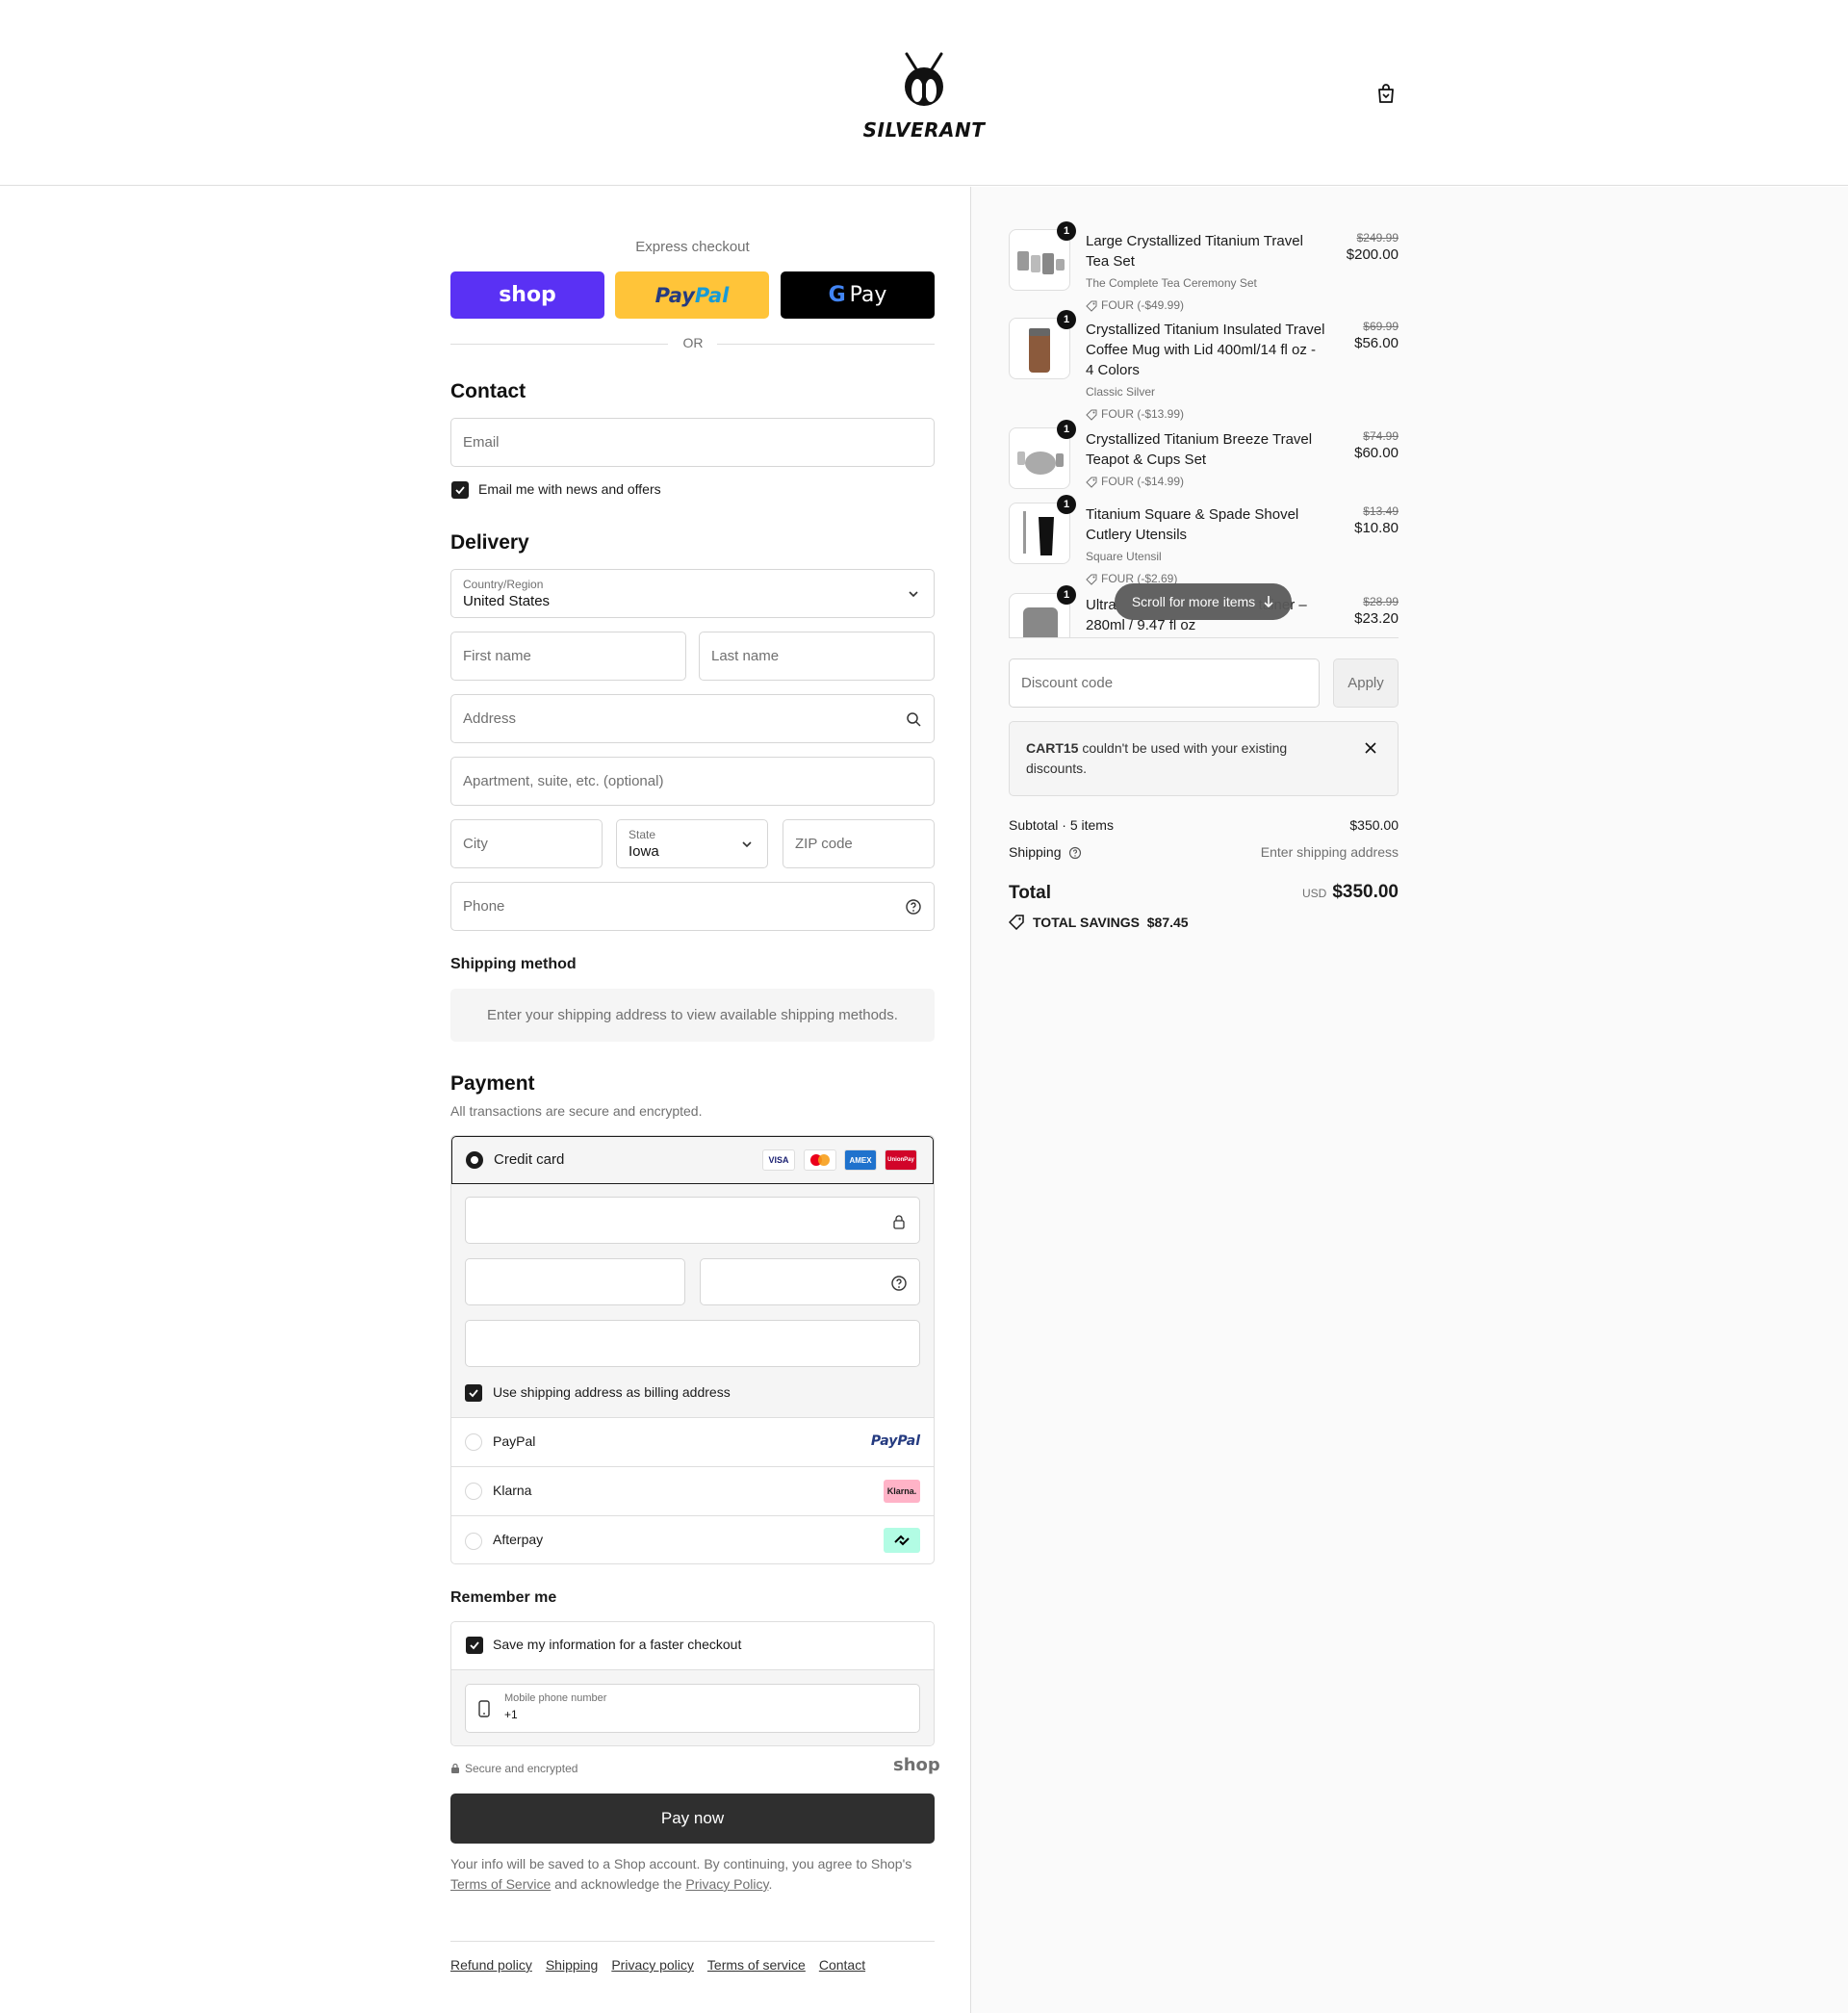  What do you see at coordinates (612, 1392) in the screenshot?
I see `billing-same-label: Use shipping address as billing address` at bounding box center [612, 1392].